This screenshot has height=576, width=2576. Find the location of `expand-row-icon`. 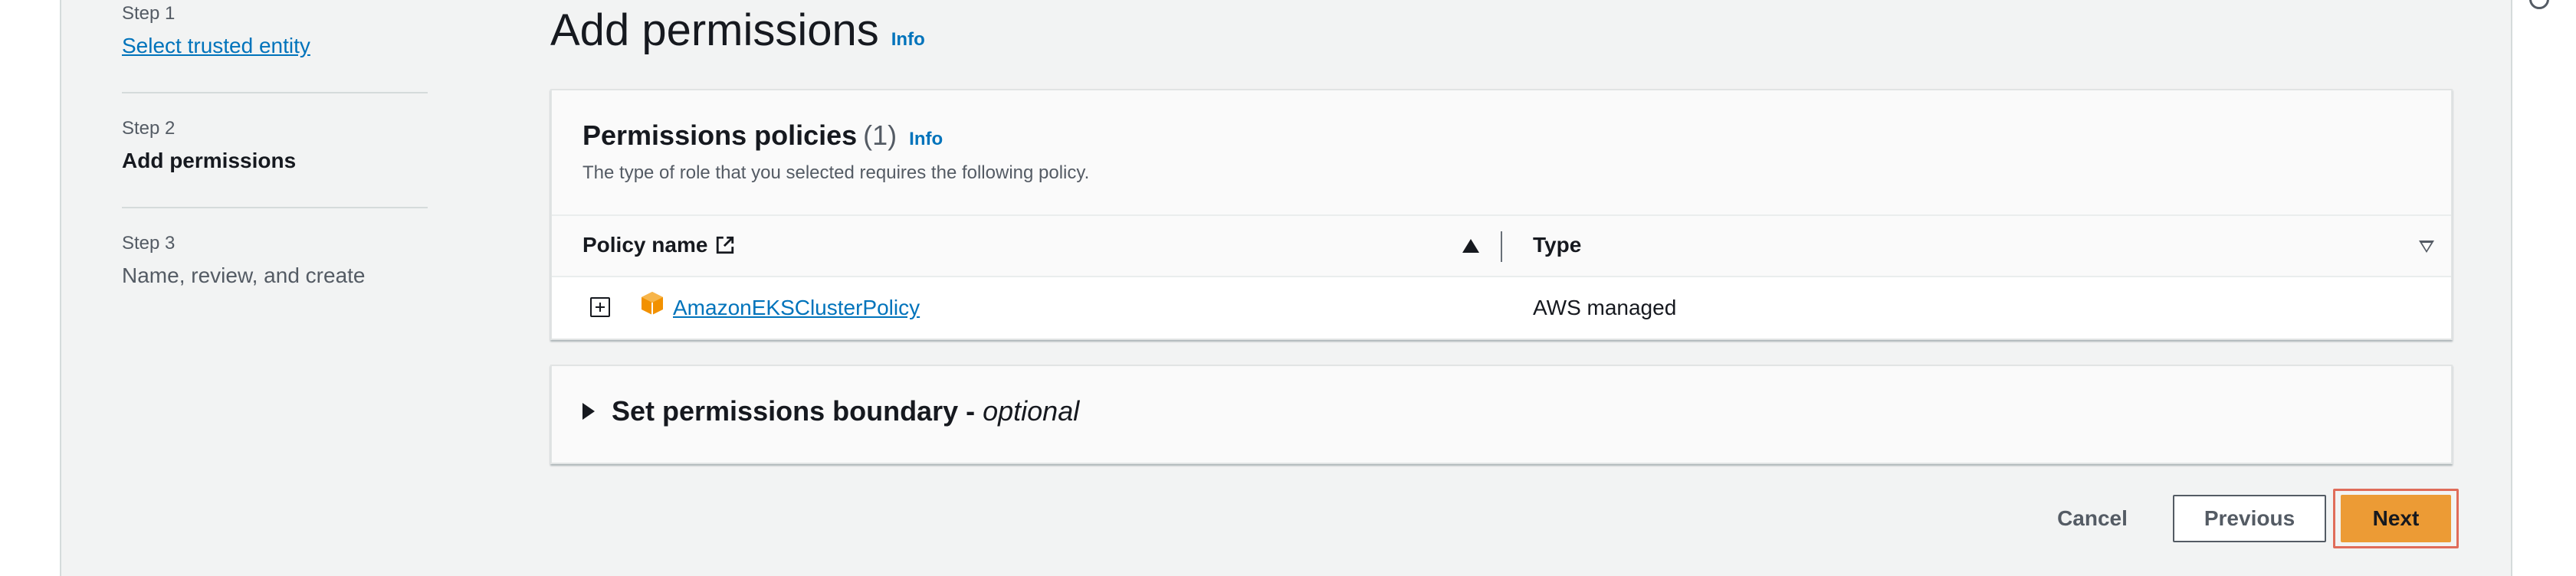

expand-row-icon is located at coordinates (600, 307).